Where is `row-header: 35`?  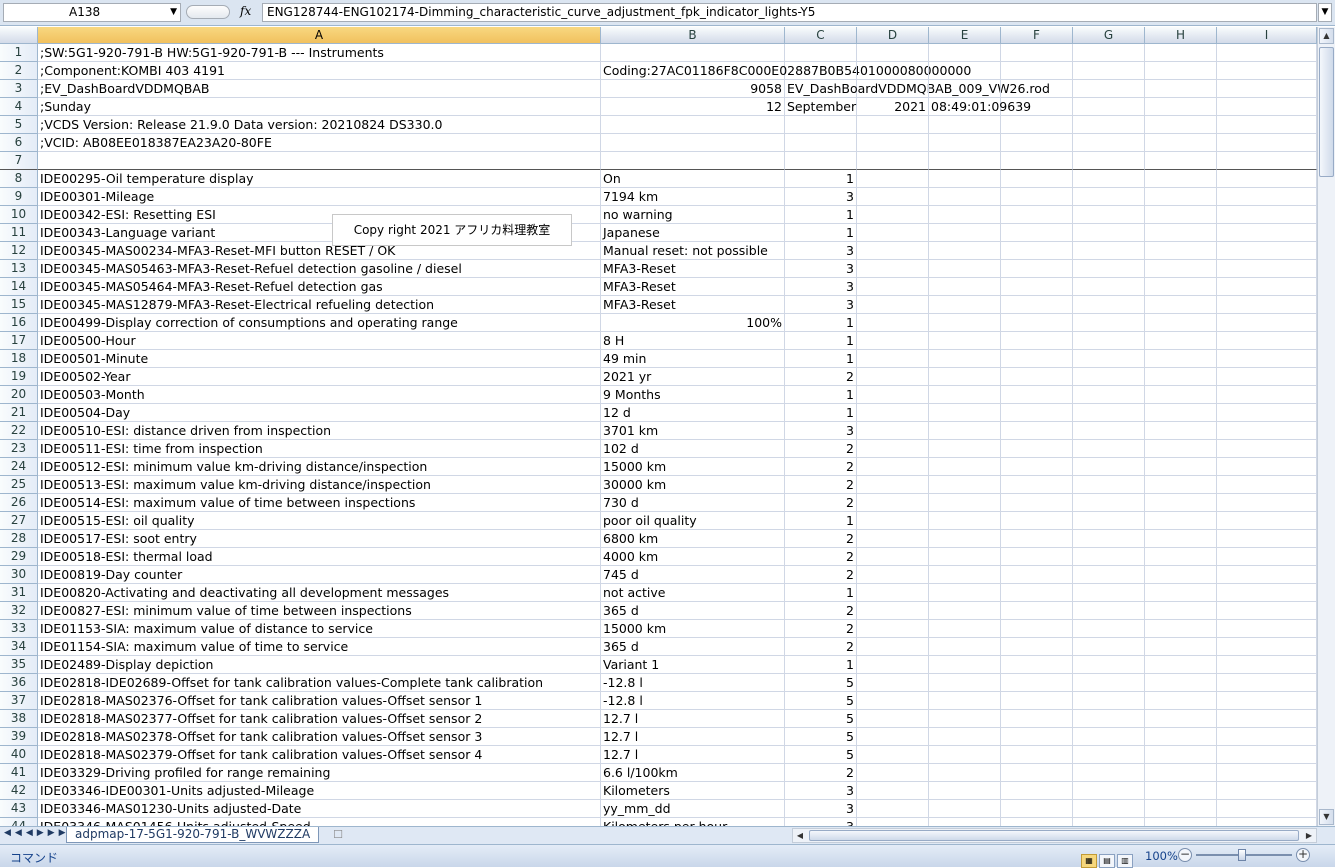 row-header: 35 is located at coordinates (19, 665).